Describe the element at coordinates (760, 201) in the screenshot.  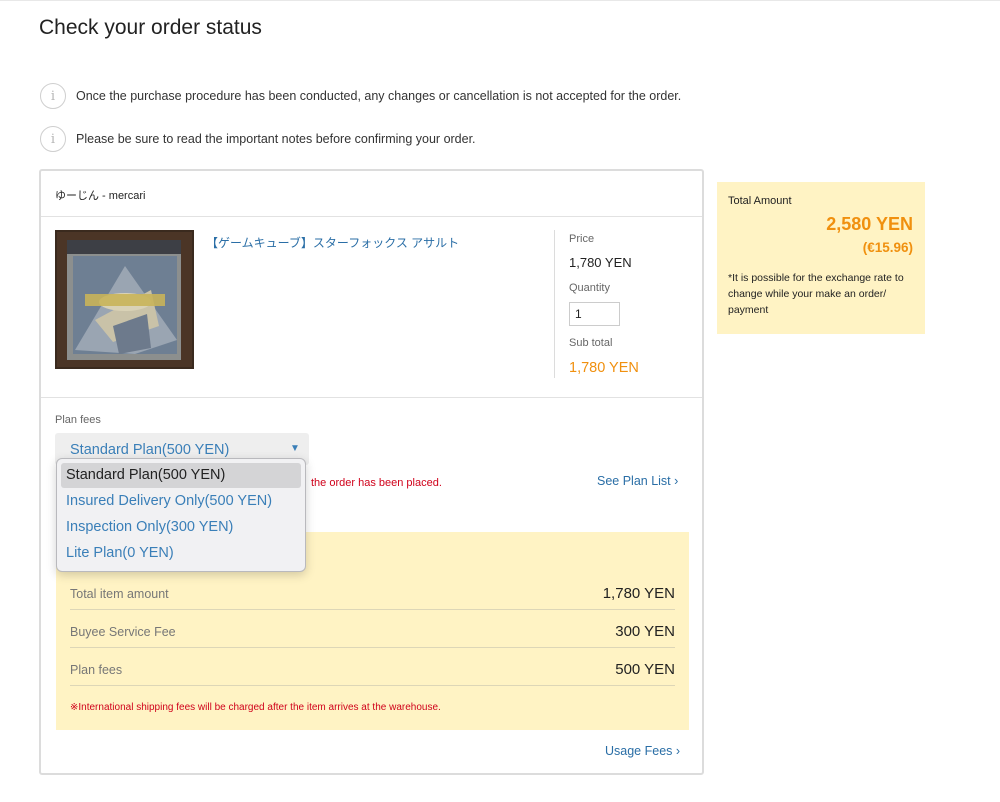
I see `total-amount-label: Total Amount` at that location.